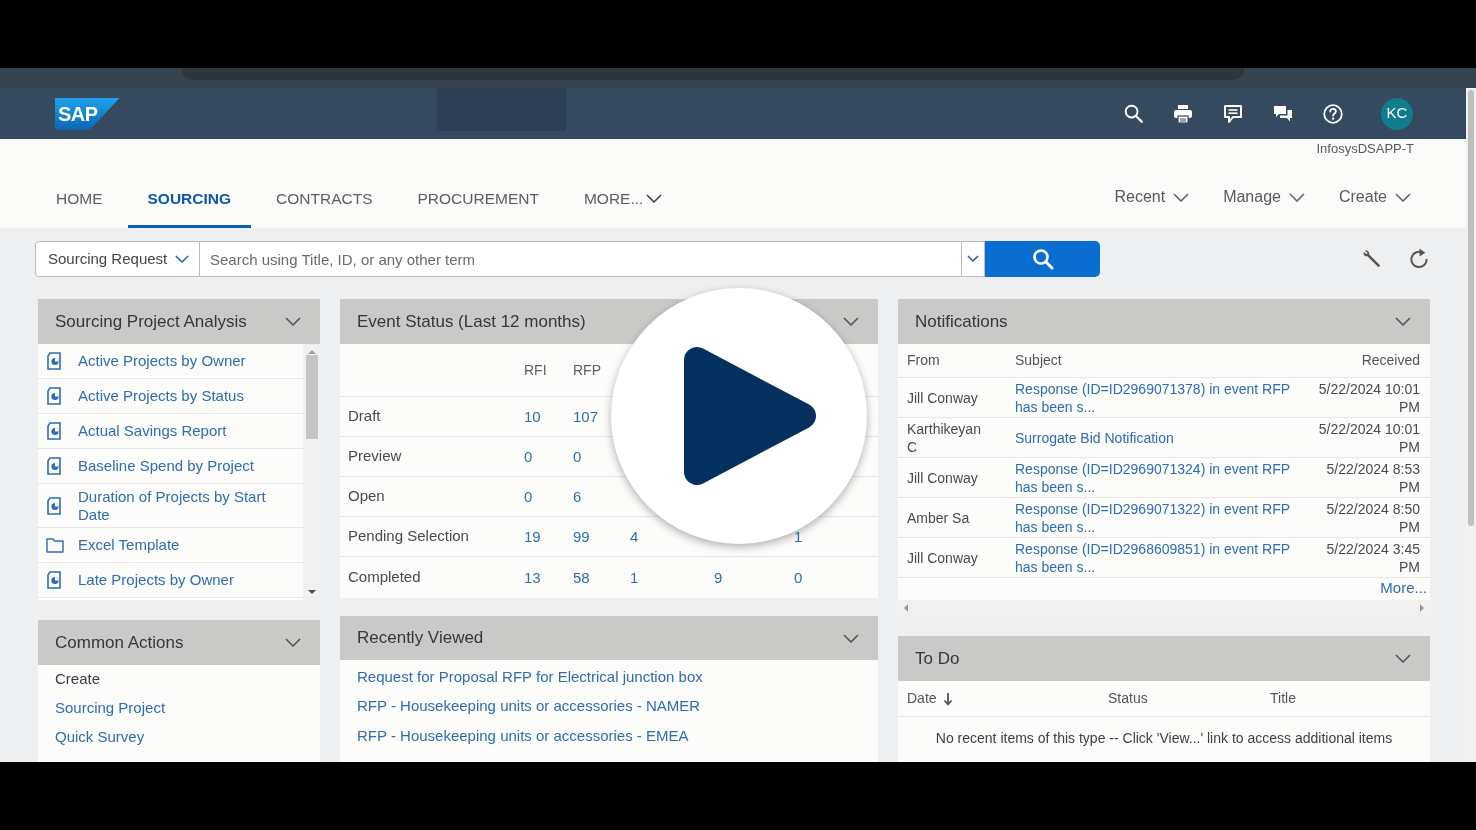  Describe the element at coordinates (129, 545) in the screenshot. I see `report-link: Excel Template` at that location.